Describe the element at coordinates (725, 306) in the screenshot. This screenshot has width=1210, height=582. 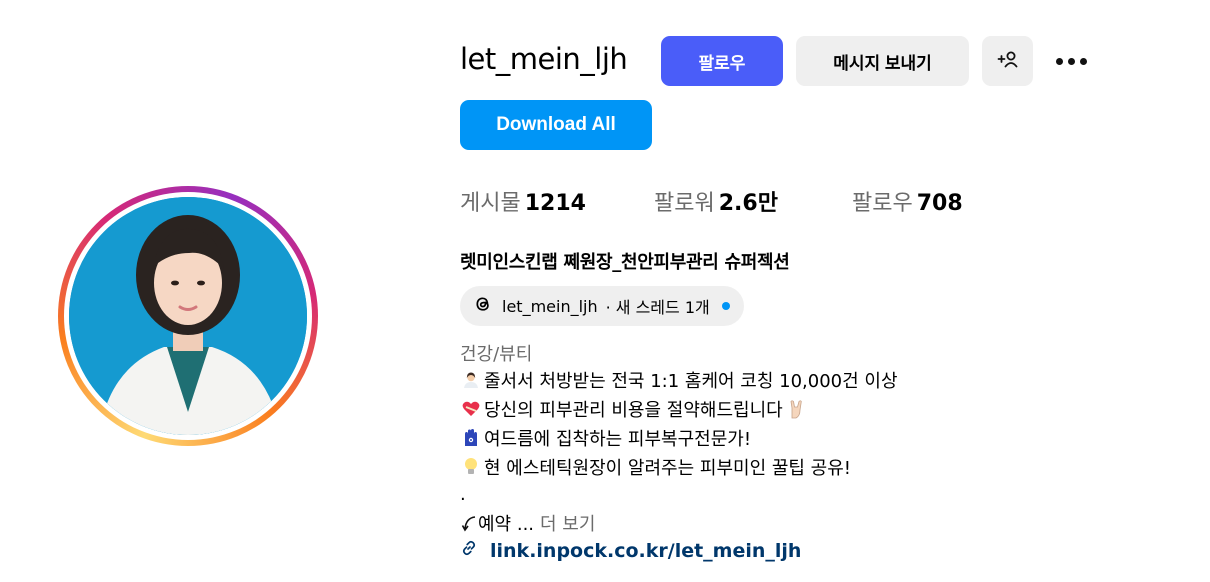
I see `new-thread-indicator` at that location.